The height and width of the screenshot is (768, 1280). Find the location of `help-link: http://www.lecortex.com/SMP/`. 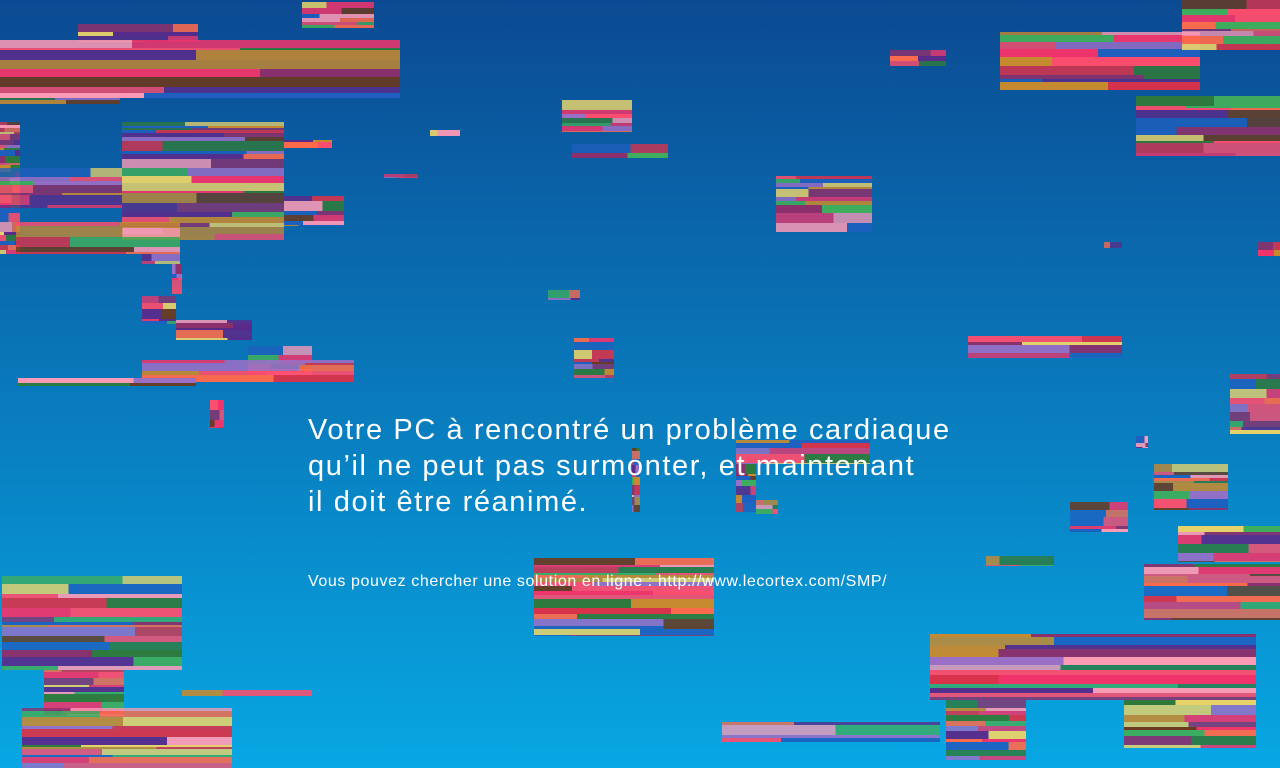

help-link: http://www.lecortex.com/SMP/ is located at coordinates (772, 581).